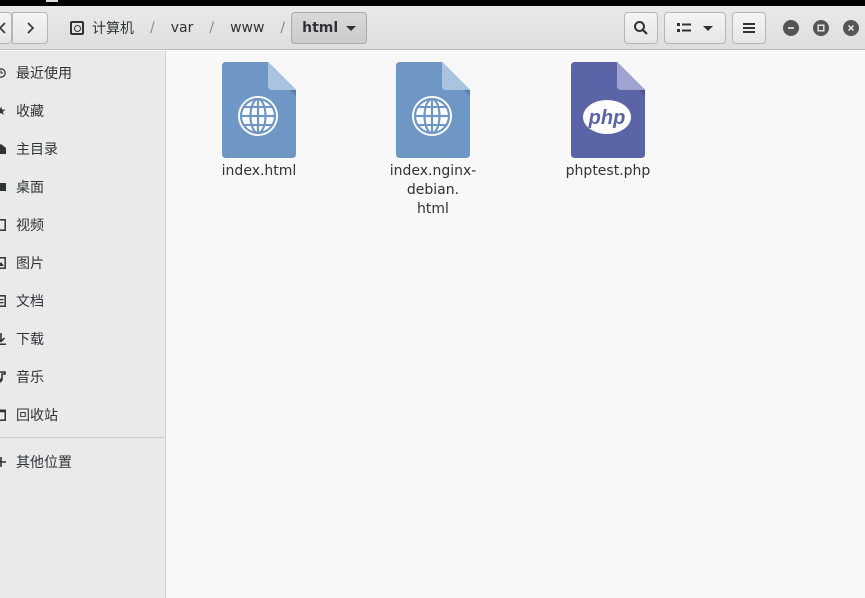 This screenshot has width=865, height=598. I want to click on file-name: phptest.php, so click(608, 171).